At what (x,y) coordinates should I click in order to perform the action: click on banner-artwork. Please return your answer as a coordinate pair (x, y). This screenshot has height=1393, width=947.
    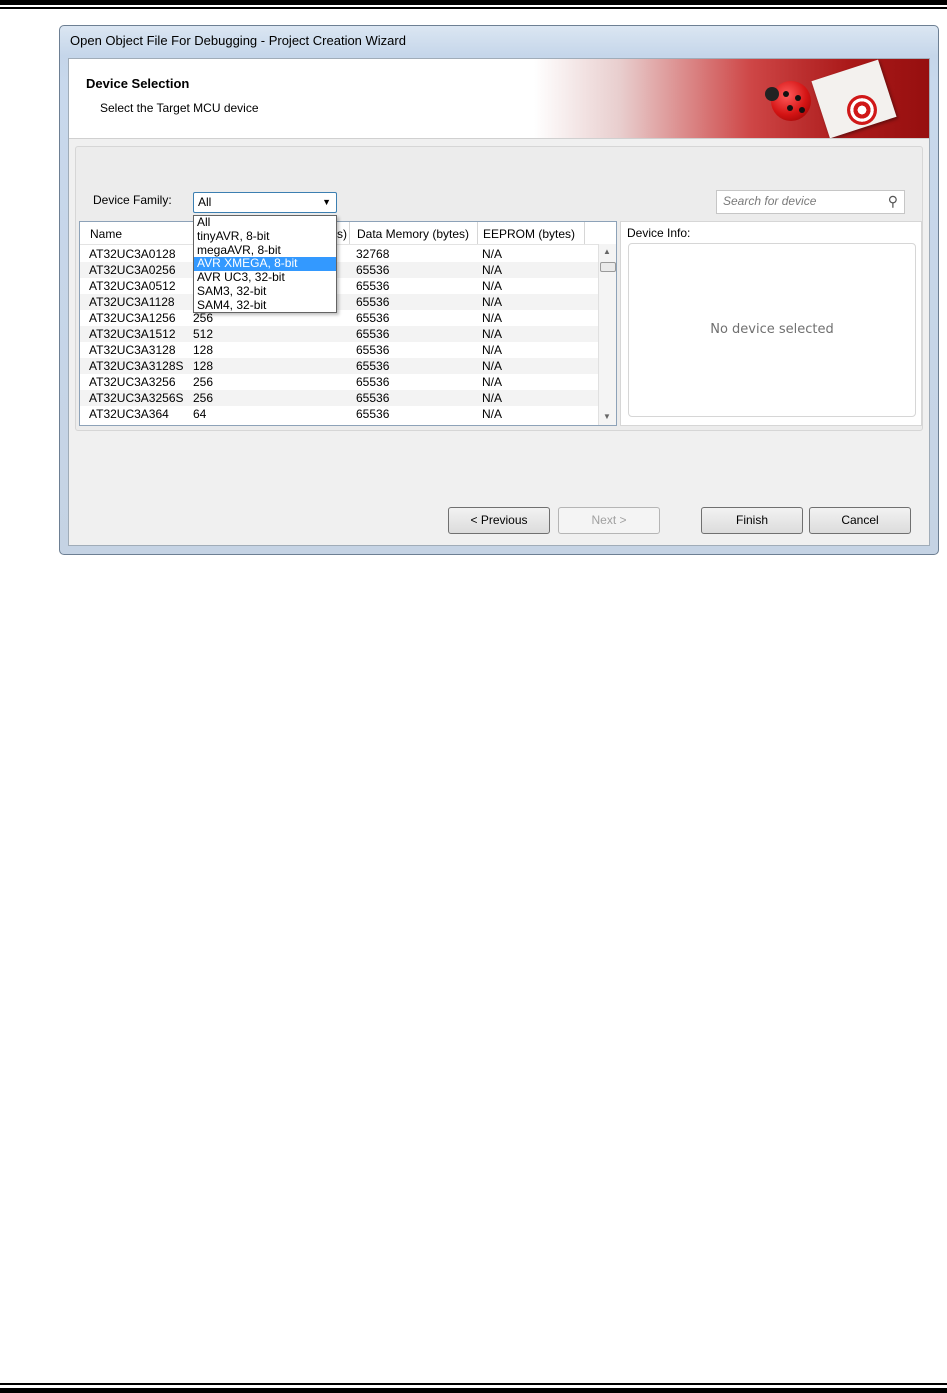
    Looking at the image, I should click on (731, 98).